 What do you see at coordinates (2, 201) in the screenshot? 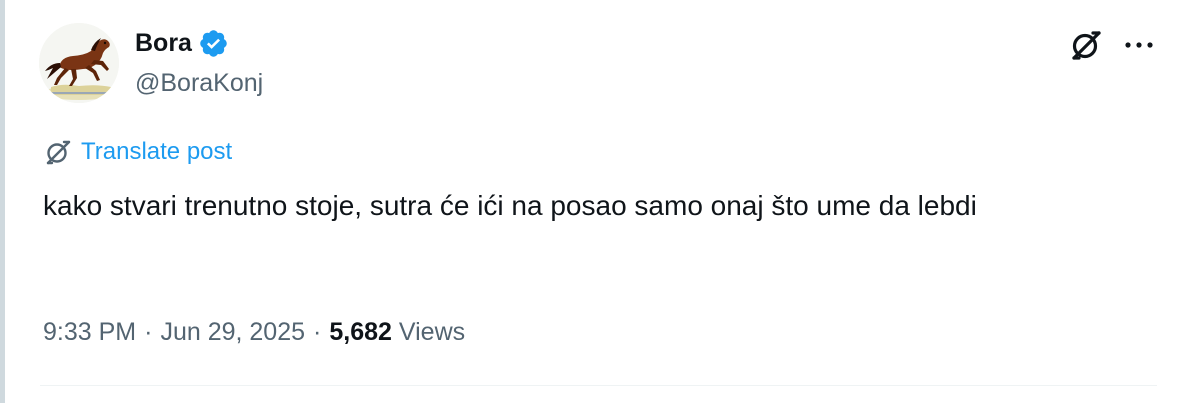
I see `left-border` at bounding box center [2, 201].